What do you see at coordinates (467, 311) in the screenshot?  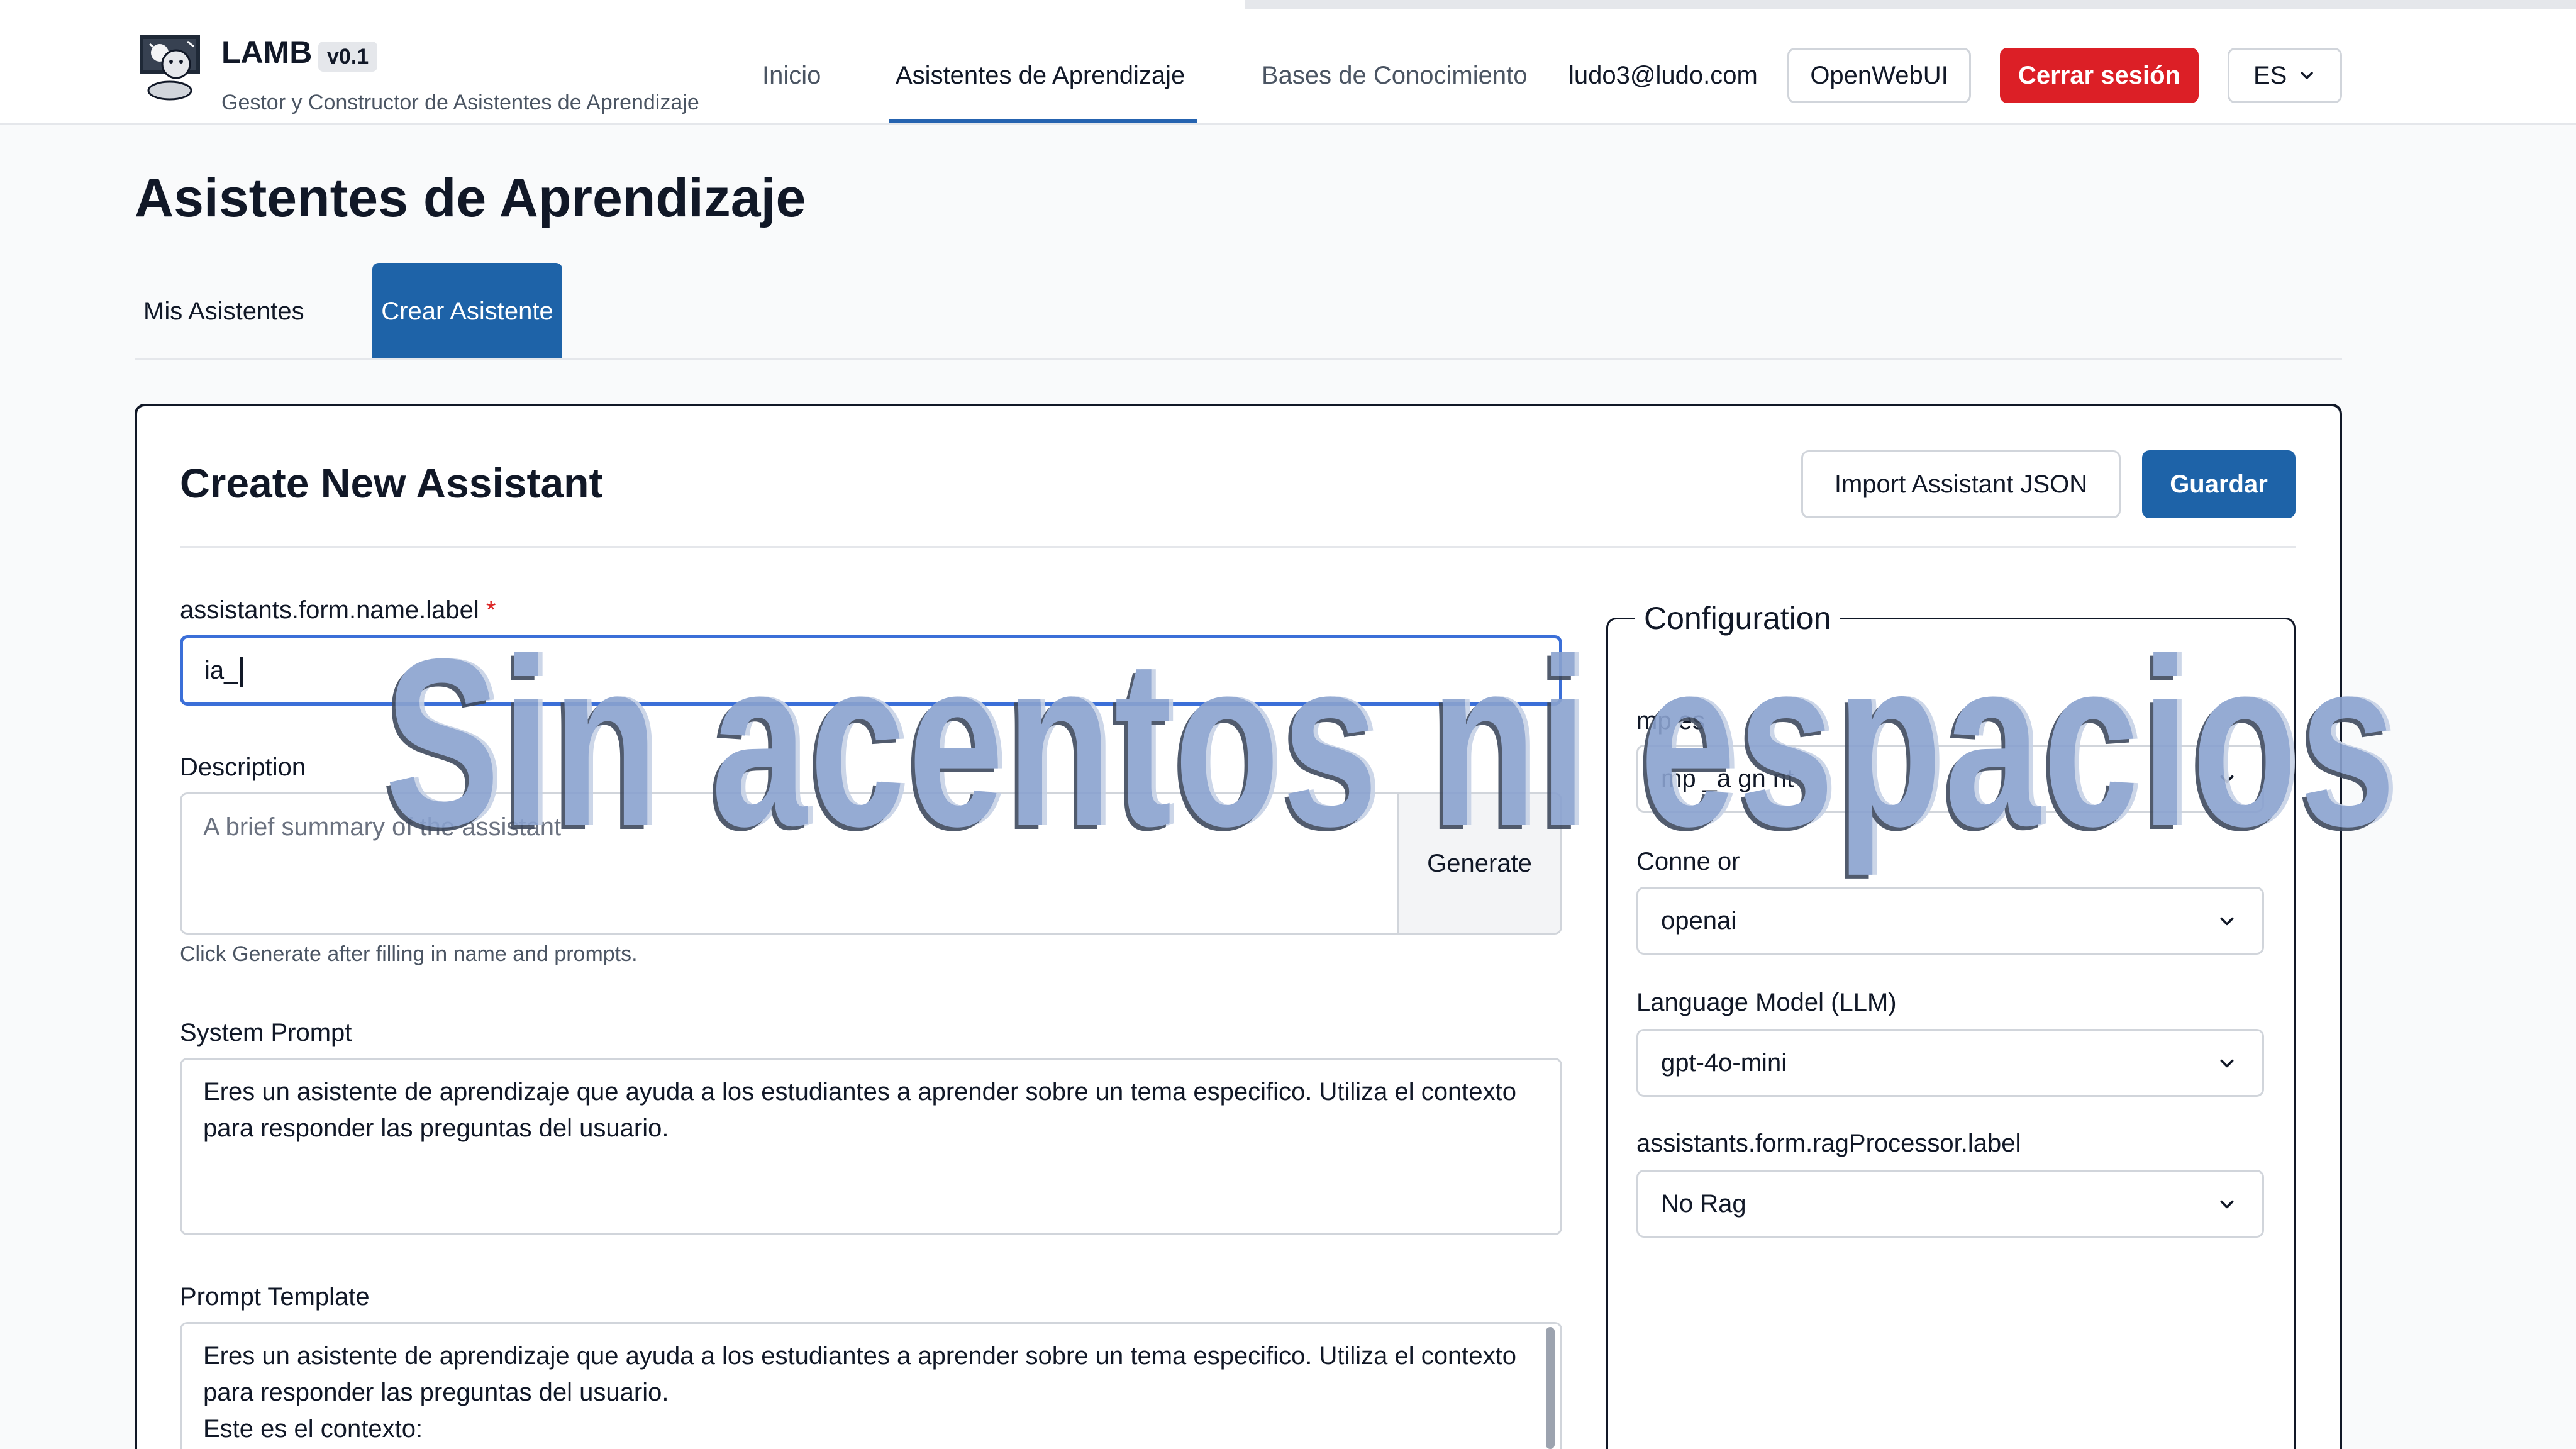 I see `tab-crear-asistente: Crear Asistente` at bounding box center [467, 311].